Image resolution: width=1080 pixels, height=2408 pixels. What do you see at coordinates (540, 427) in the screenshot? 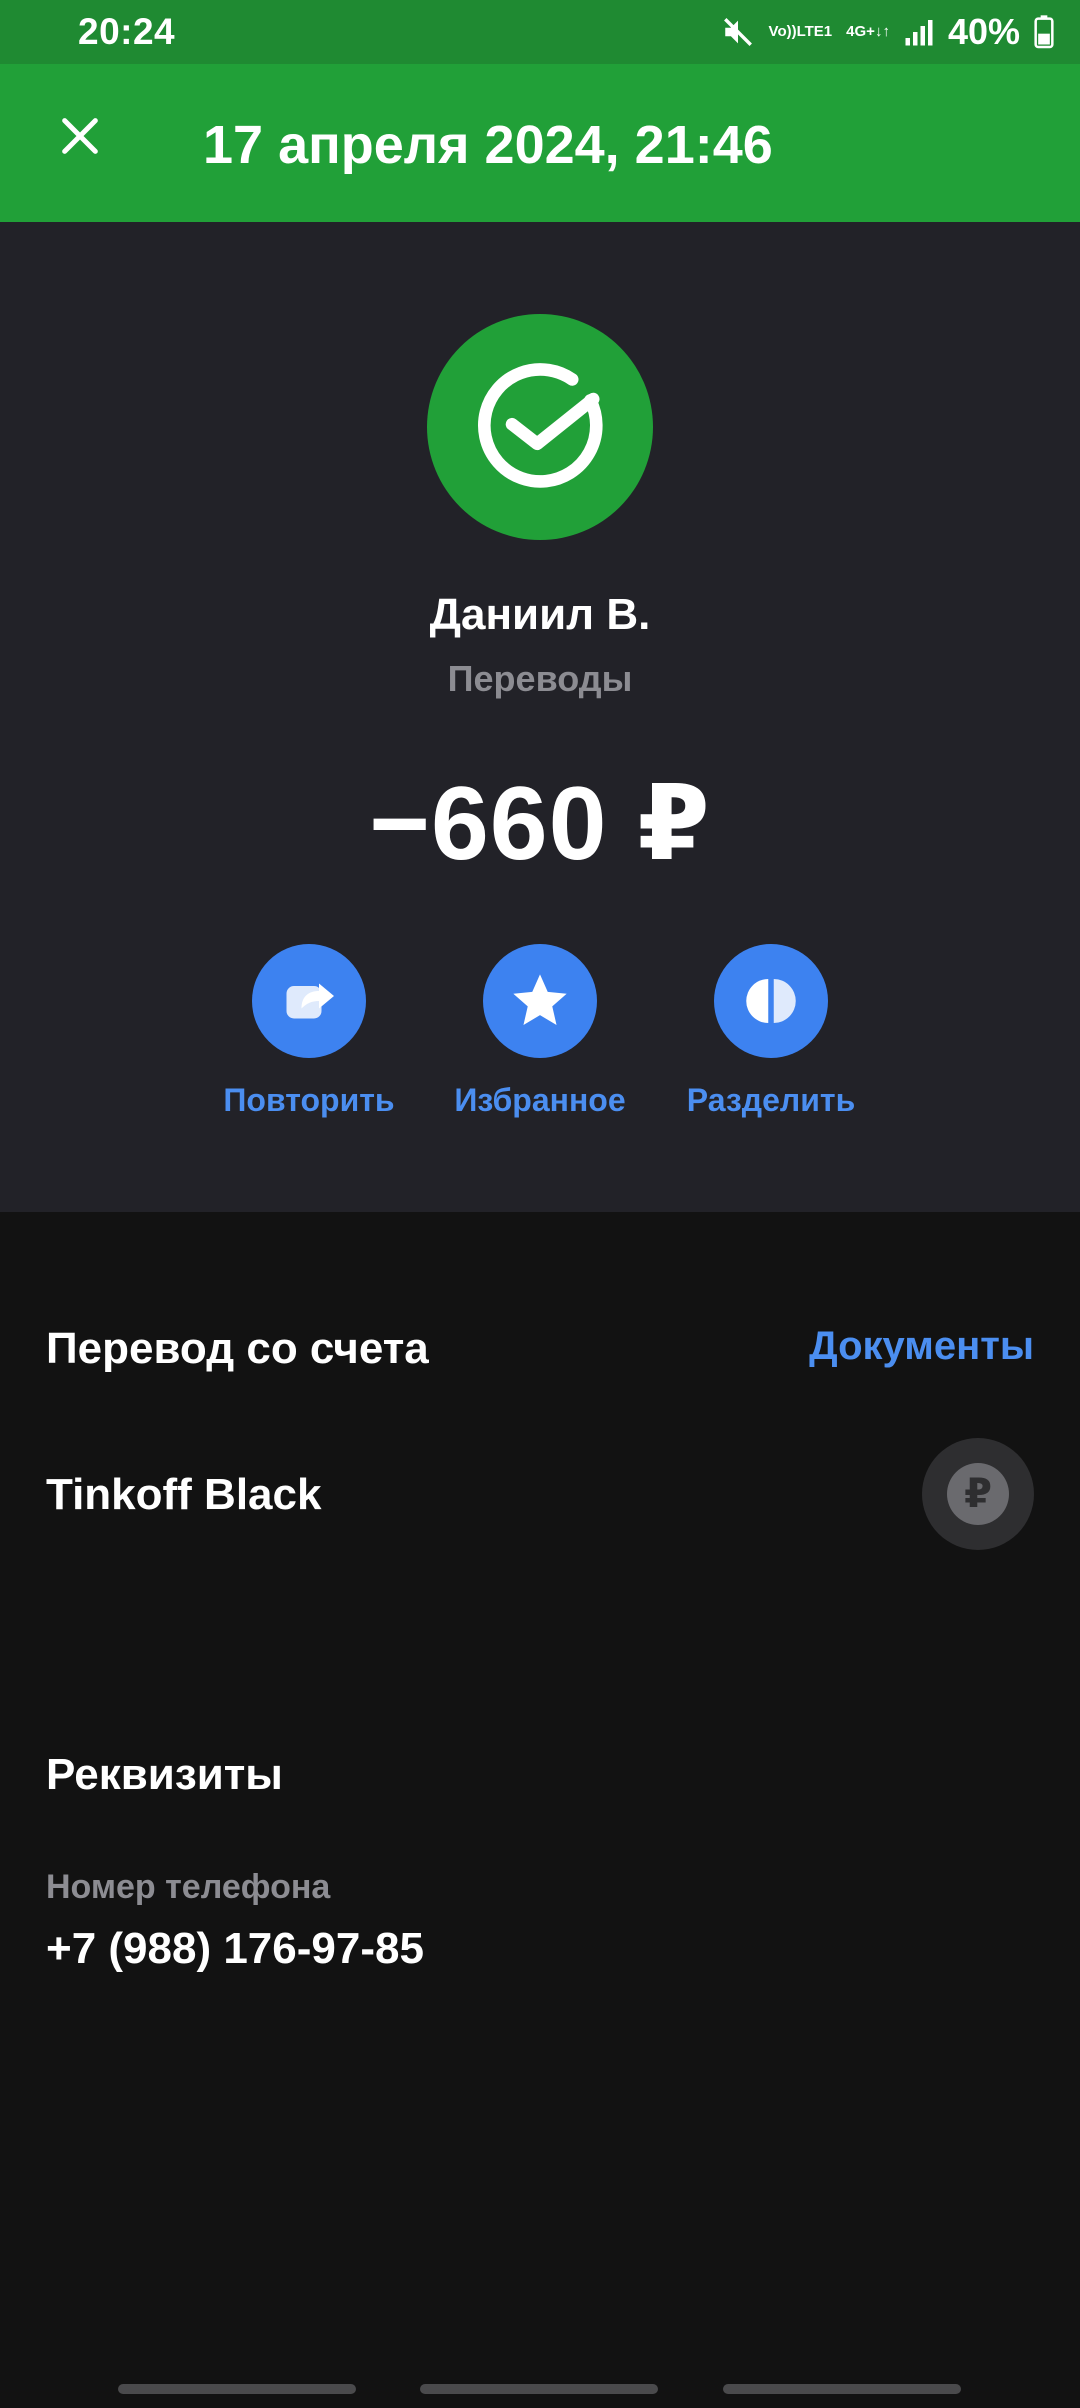
I see `sber-logo-icon` at bounding box center [540, 427].